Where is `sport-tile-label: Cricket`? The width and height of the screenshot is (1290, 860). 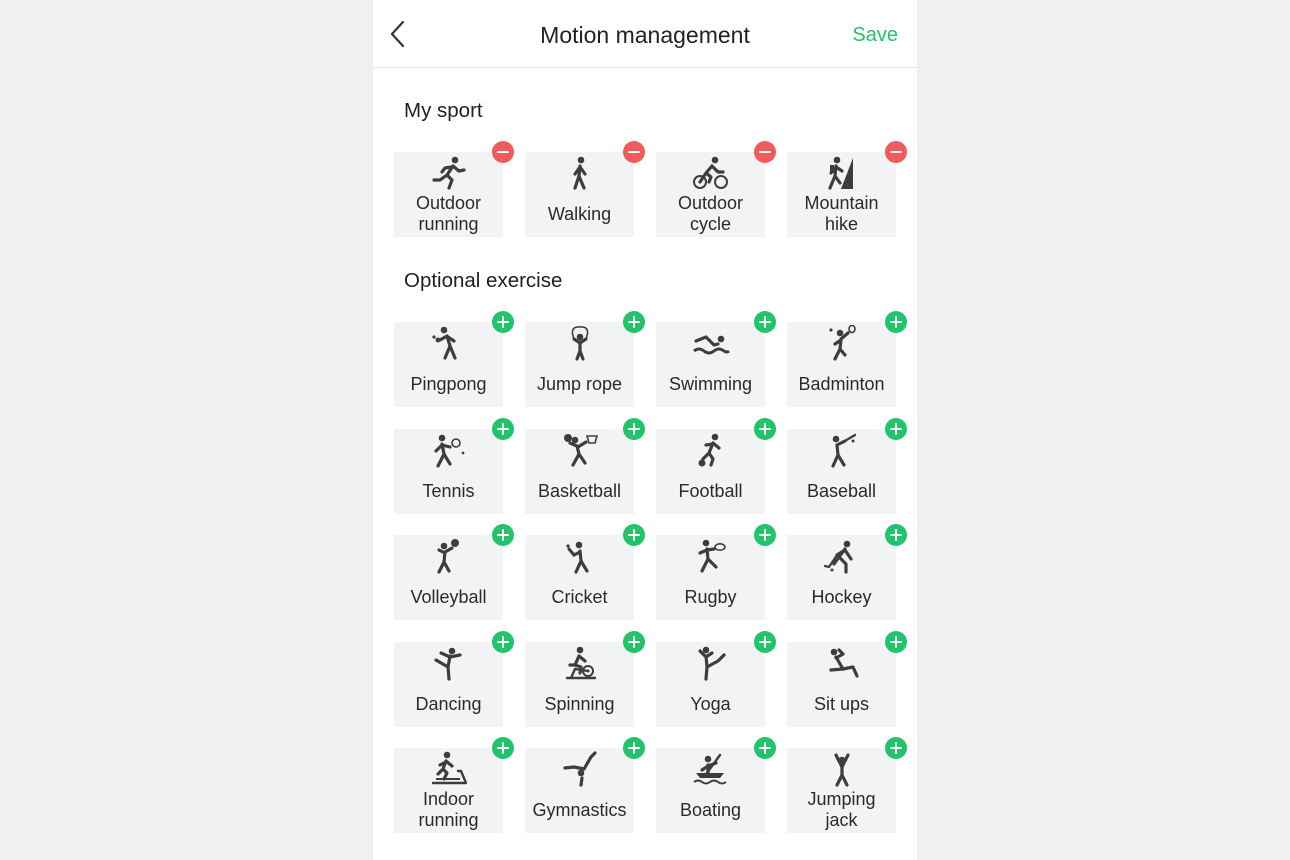
sport-tile-label: Cricket is located at coordinates (579, 597).